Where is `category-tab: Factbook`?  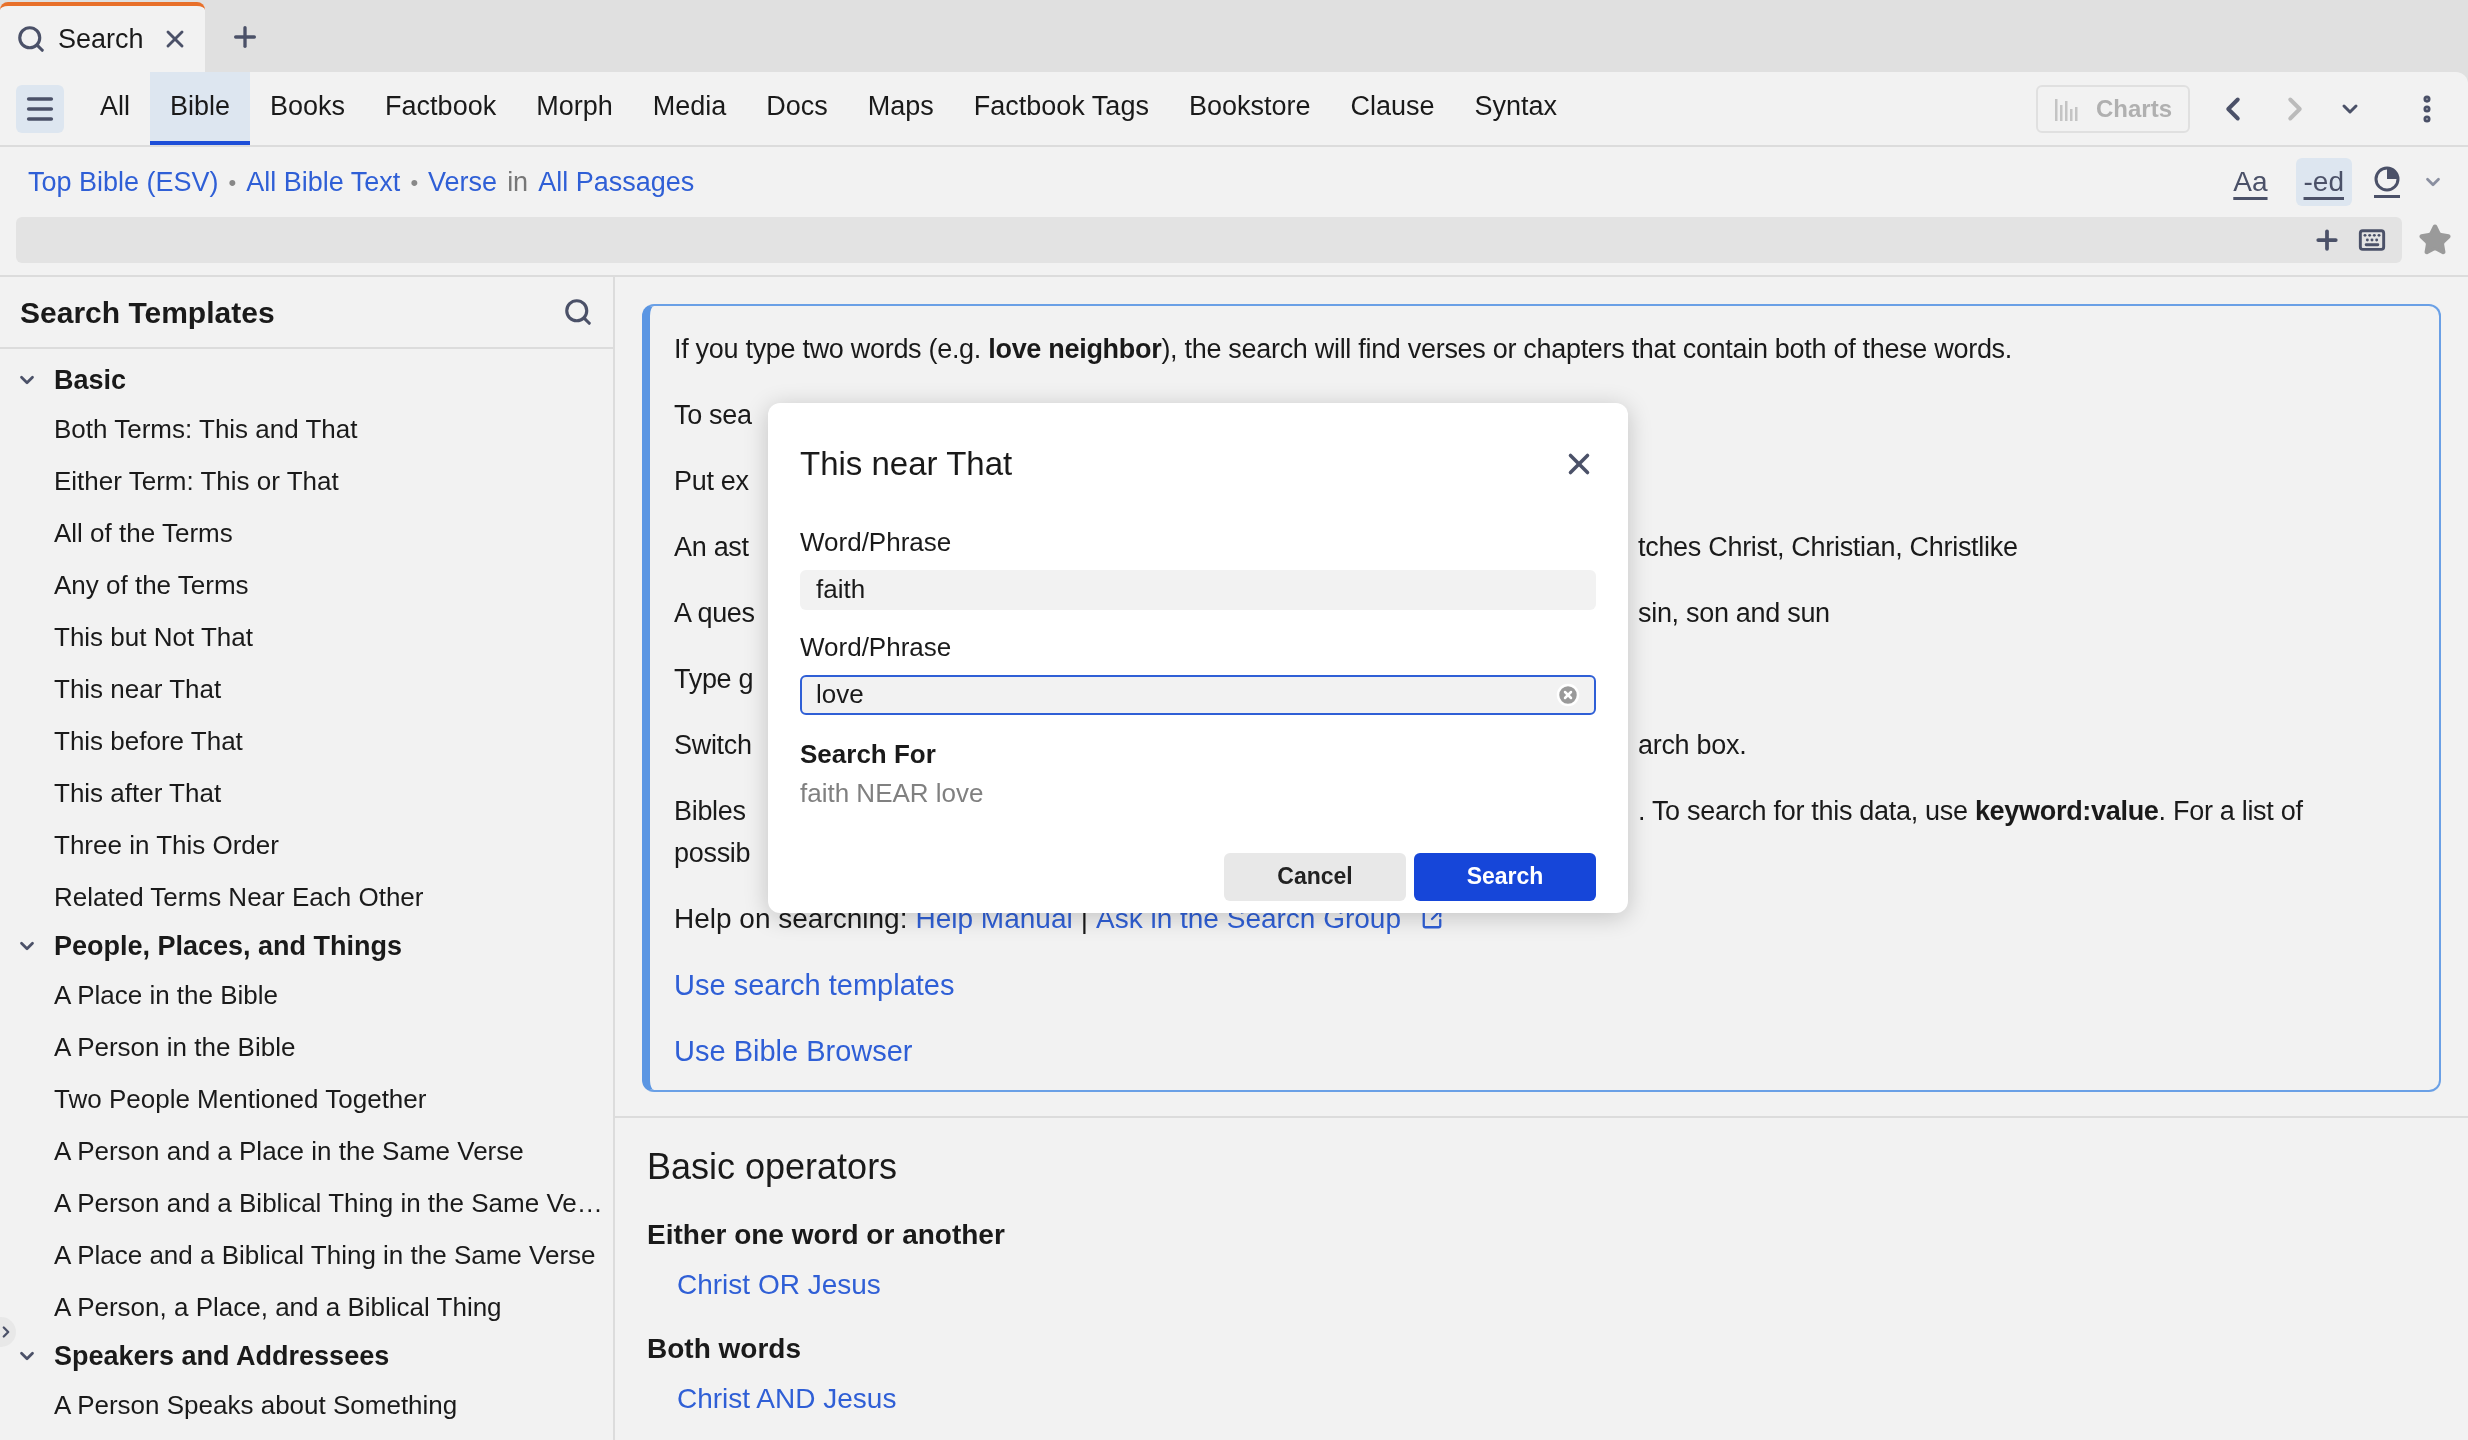 category-tab: Factbook is located at coordinates (441, 108).